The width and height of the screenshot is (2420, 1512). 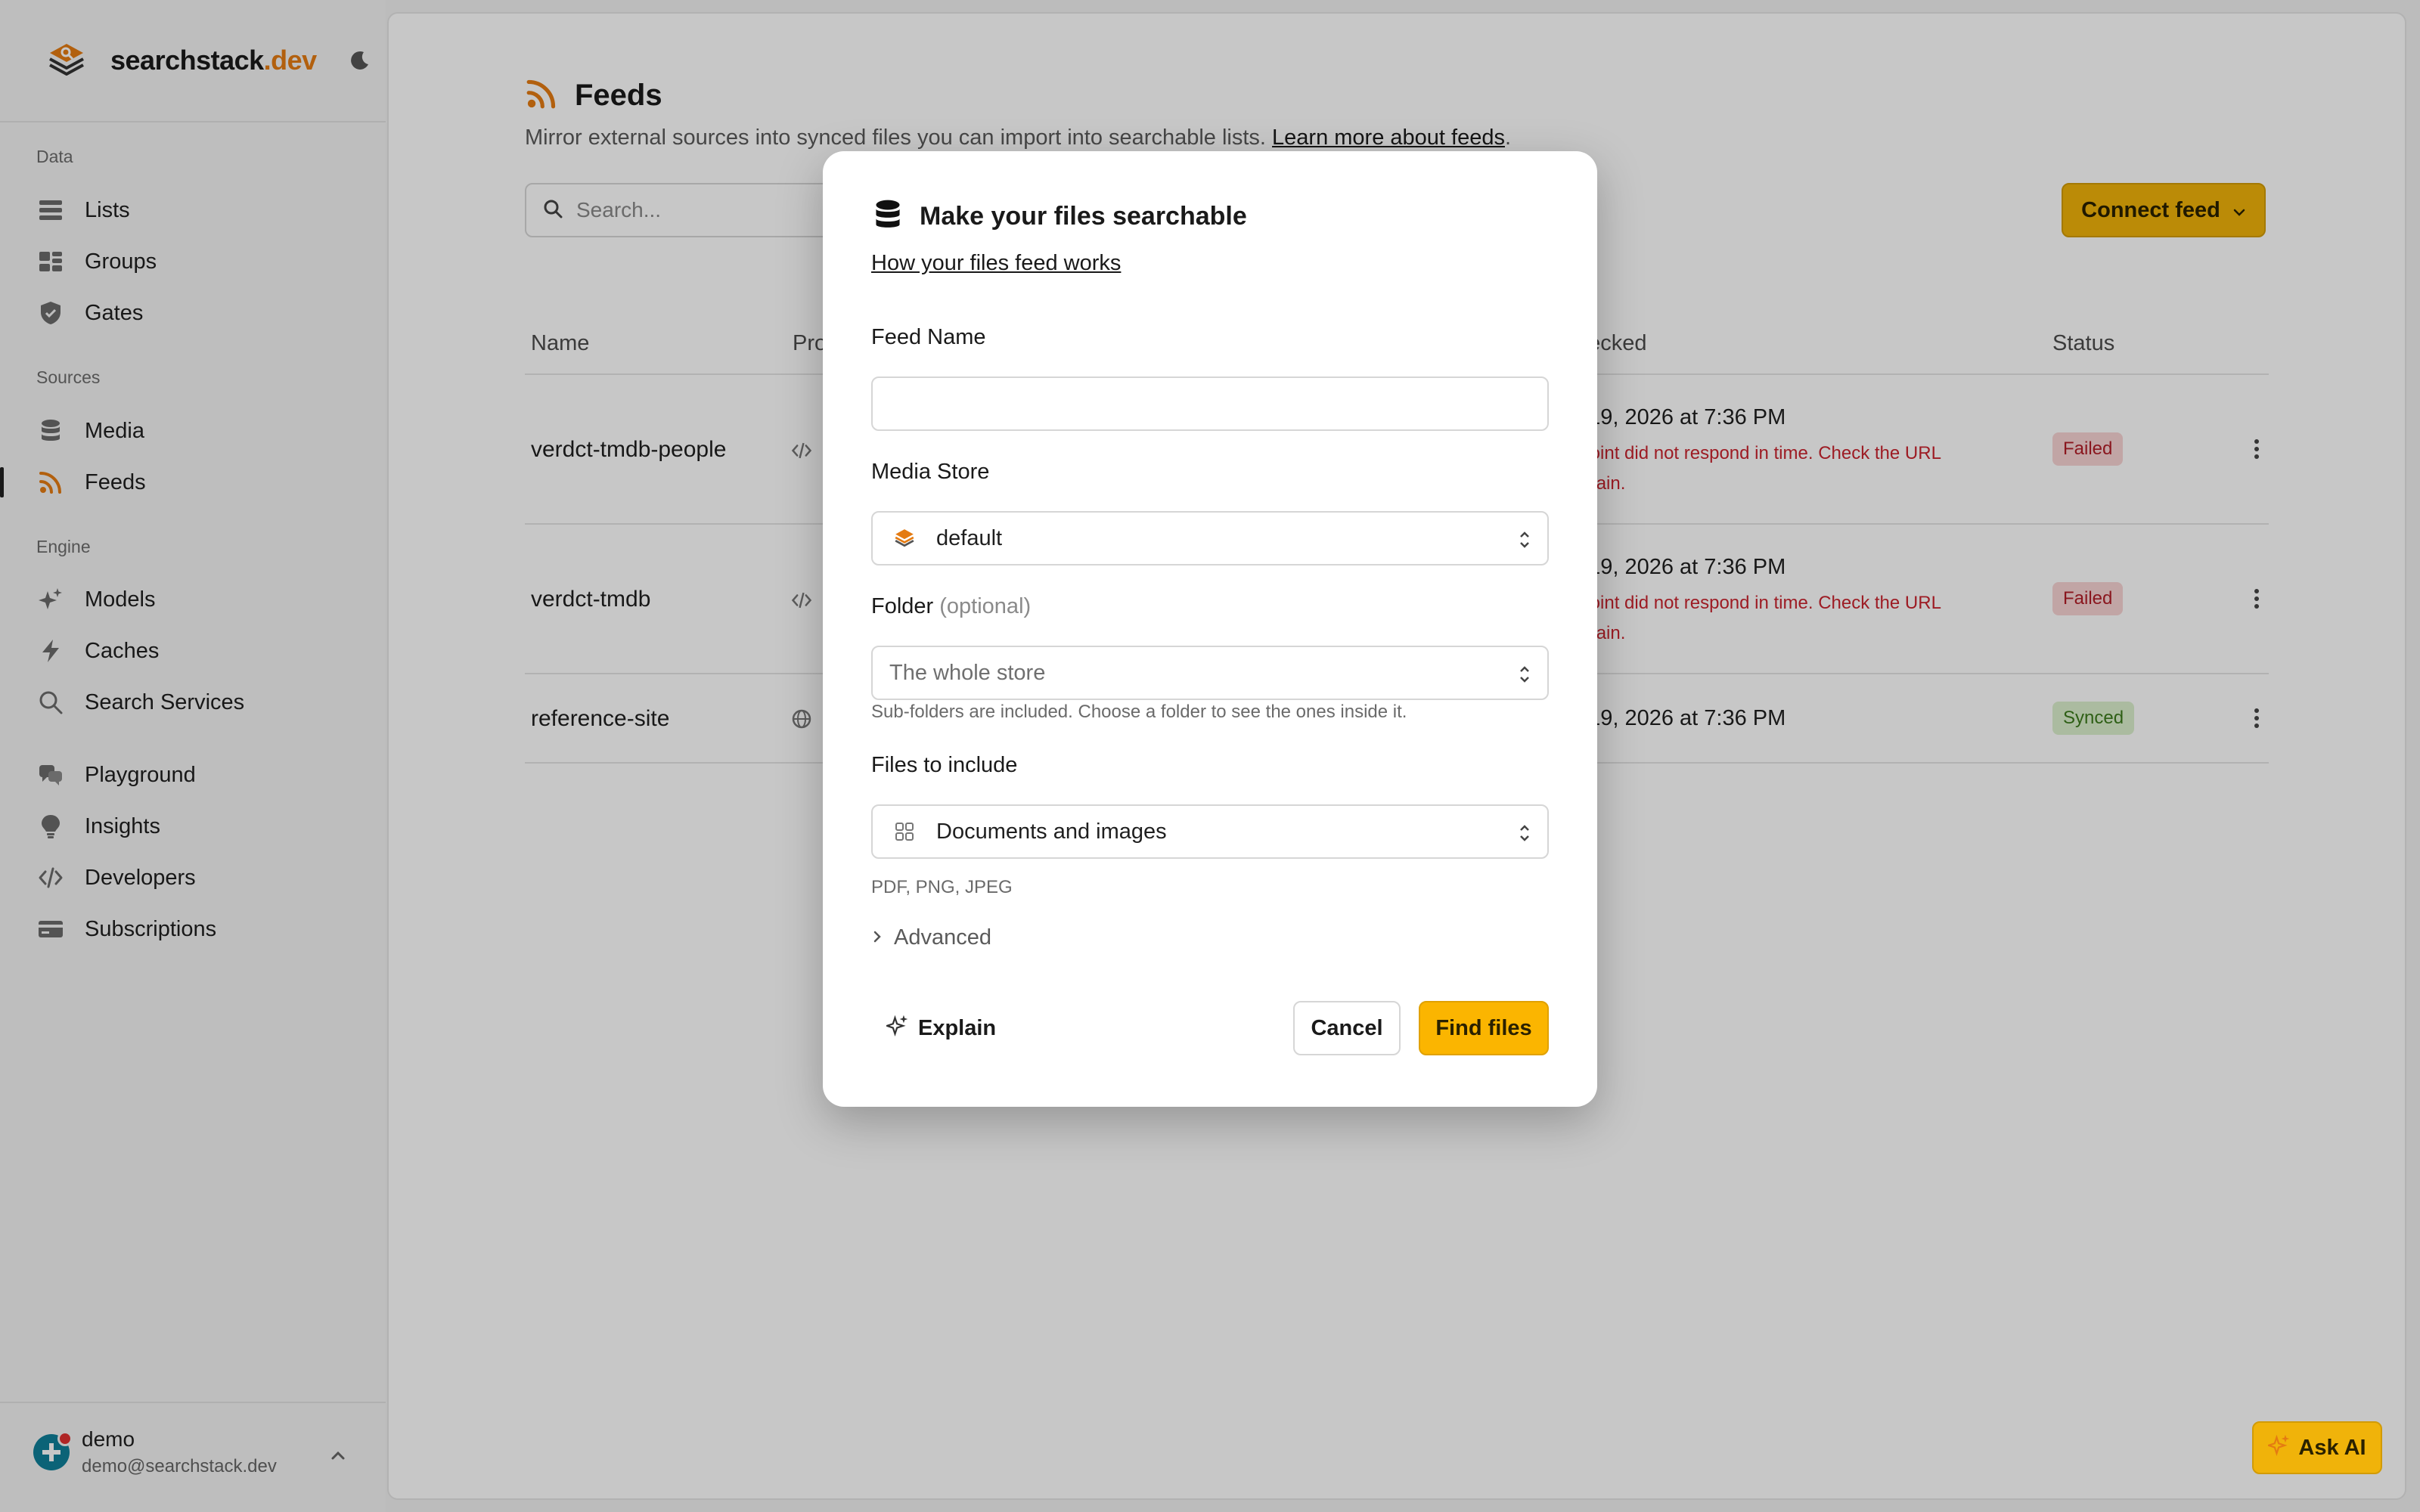 I want to click on advanced-toggle: Advanced, so click(x=931, y=937).